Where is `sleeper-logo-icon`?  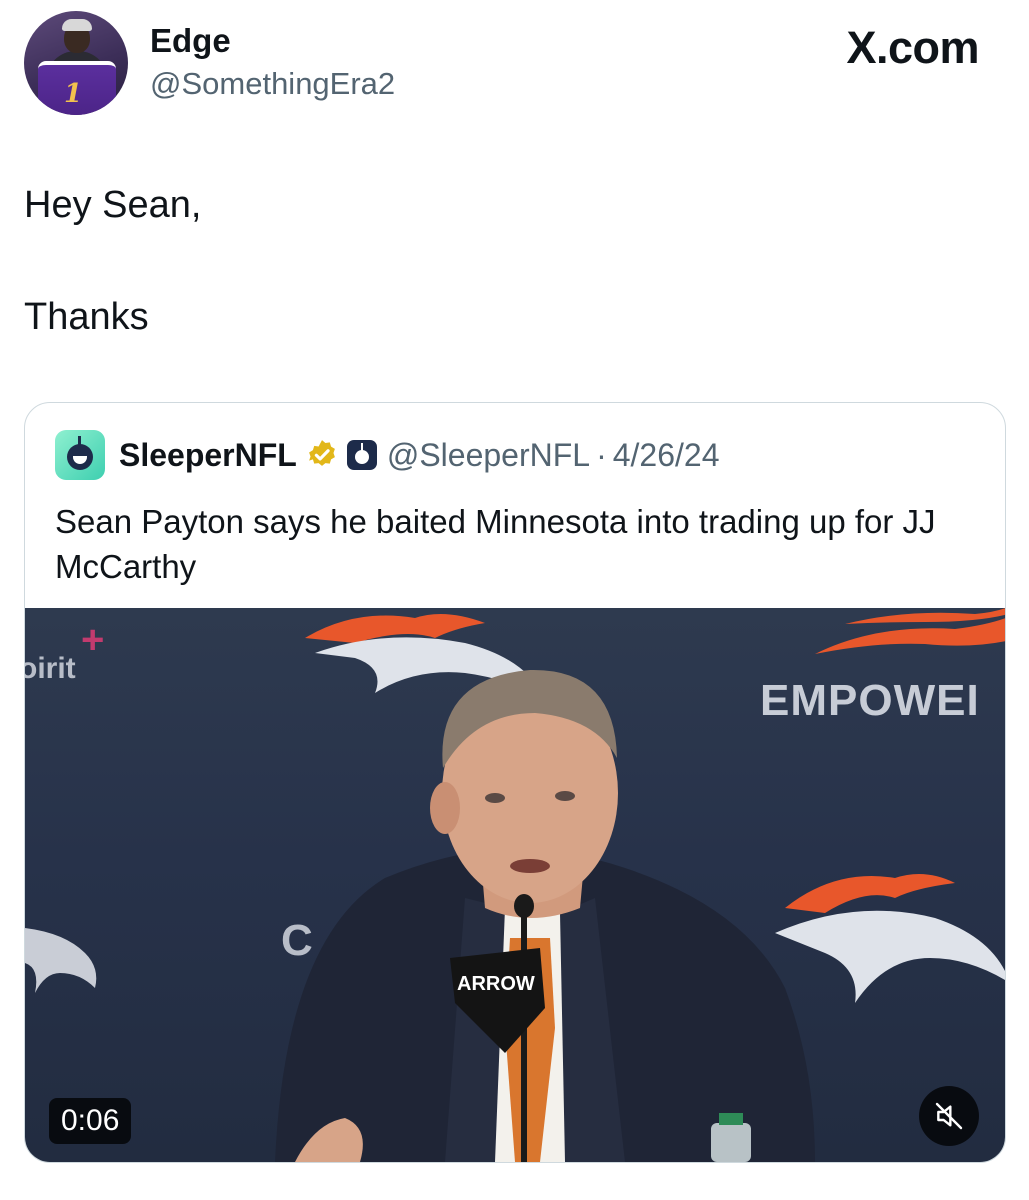
sleeper-logo-icon is located at coordinates (80, 455).